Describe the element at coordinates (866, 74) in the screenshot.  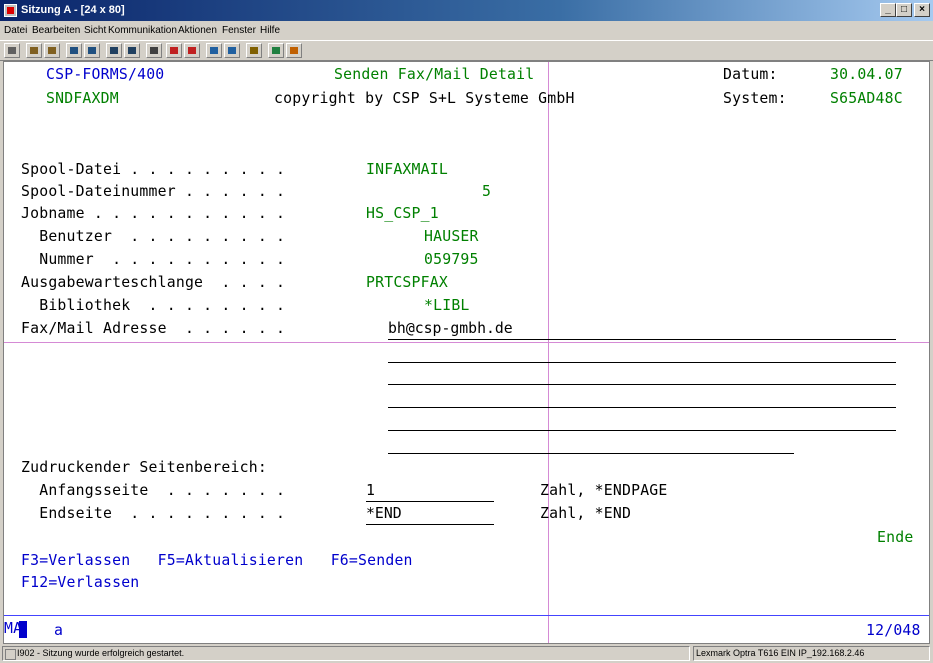
I see `date-value: 30.04.07` at that location.